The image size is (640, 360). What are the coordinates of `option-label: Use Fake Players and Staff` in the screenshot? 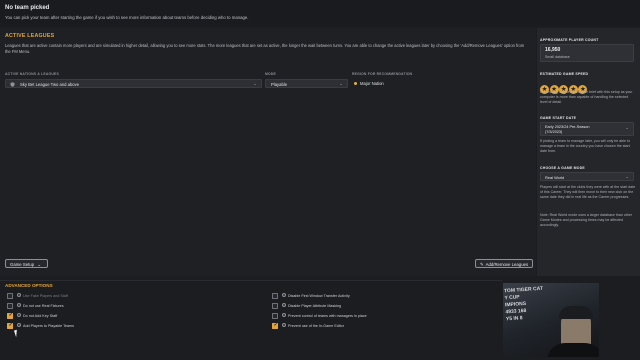 It's located at (45, 295).